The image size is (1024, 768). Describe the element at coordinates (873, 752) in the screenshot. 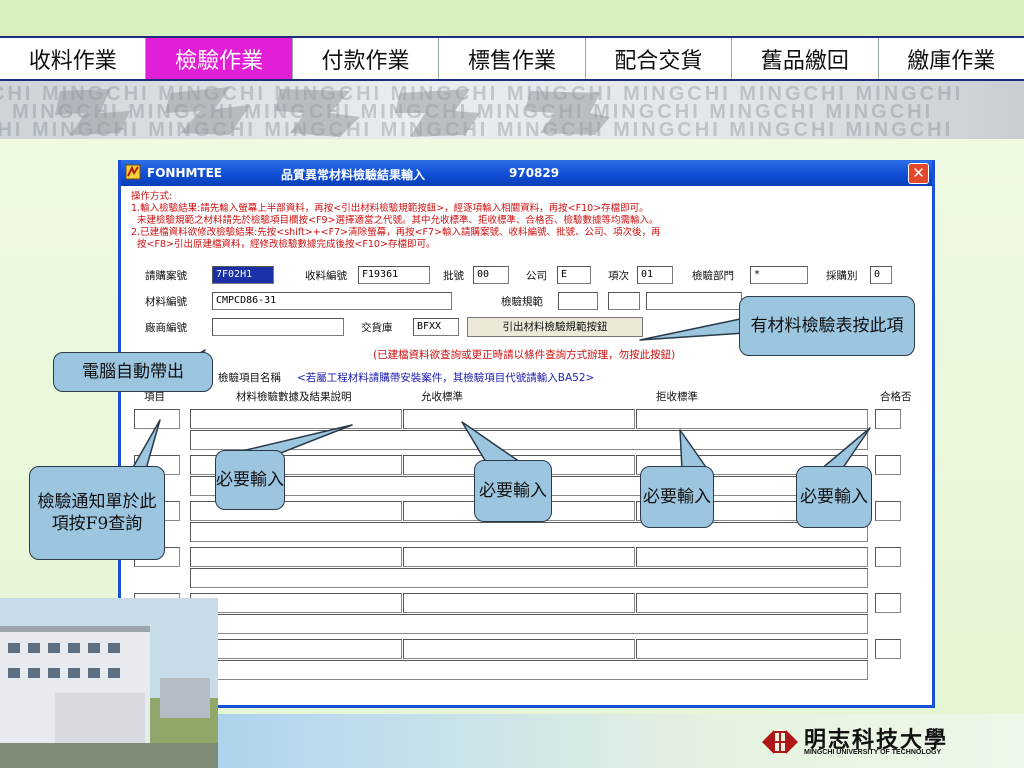

I see `university-name-en: MINGCHI UNIVERSITY OF TECHNOLOGY` at that location.